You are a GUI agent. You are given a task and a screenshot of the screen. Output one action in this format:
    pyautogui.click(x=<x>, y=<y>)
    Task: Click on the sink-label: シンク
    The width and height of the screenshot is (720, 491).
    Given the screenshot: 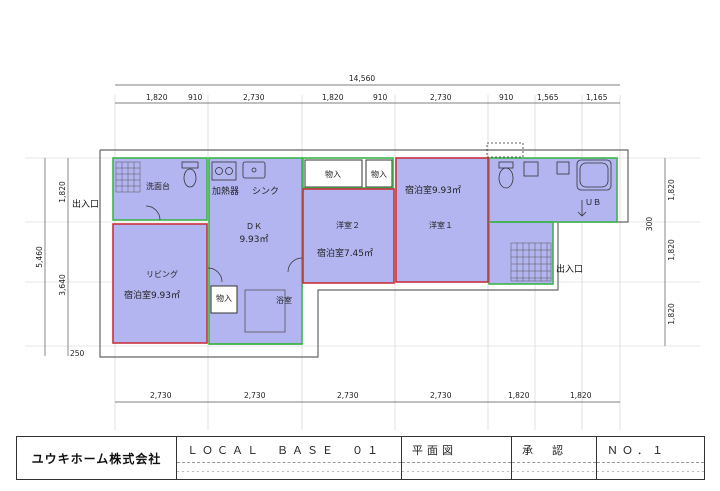 What is the action you would take?
    pyautogui.click(x=265, y=191)
    